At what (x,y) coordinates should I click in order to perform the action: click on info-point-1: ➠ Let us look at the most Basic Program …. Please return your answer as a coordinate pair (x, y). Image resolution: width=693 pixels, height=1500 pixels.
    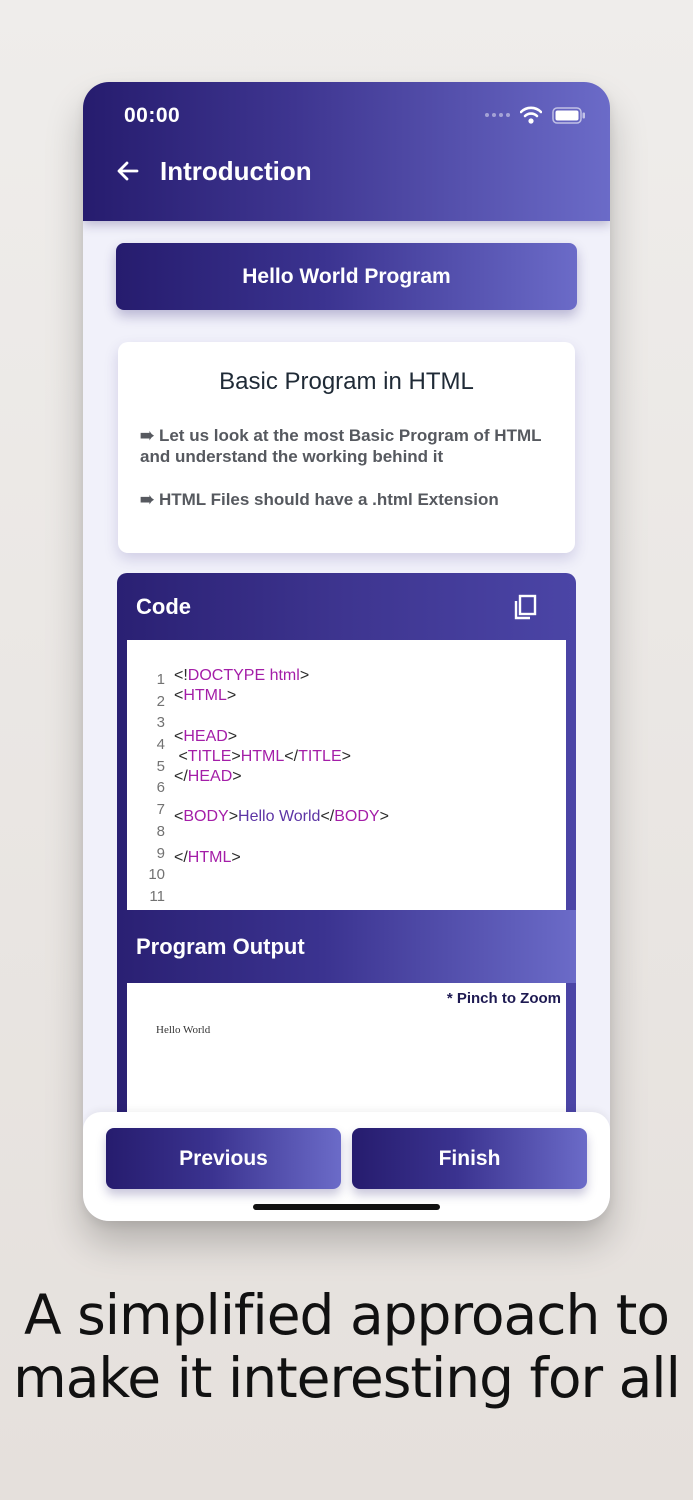
    Looking at the image, I should click on (341, 446).